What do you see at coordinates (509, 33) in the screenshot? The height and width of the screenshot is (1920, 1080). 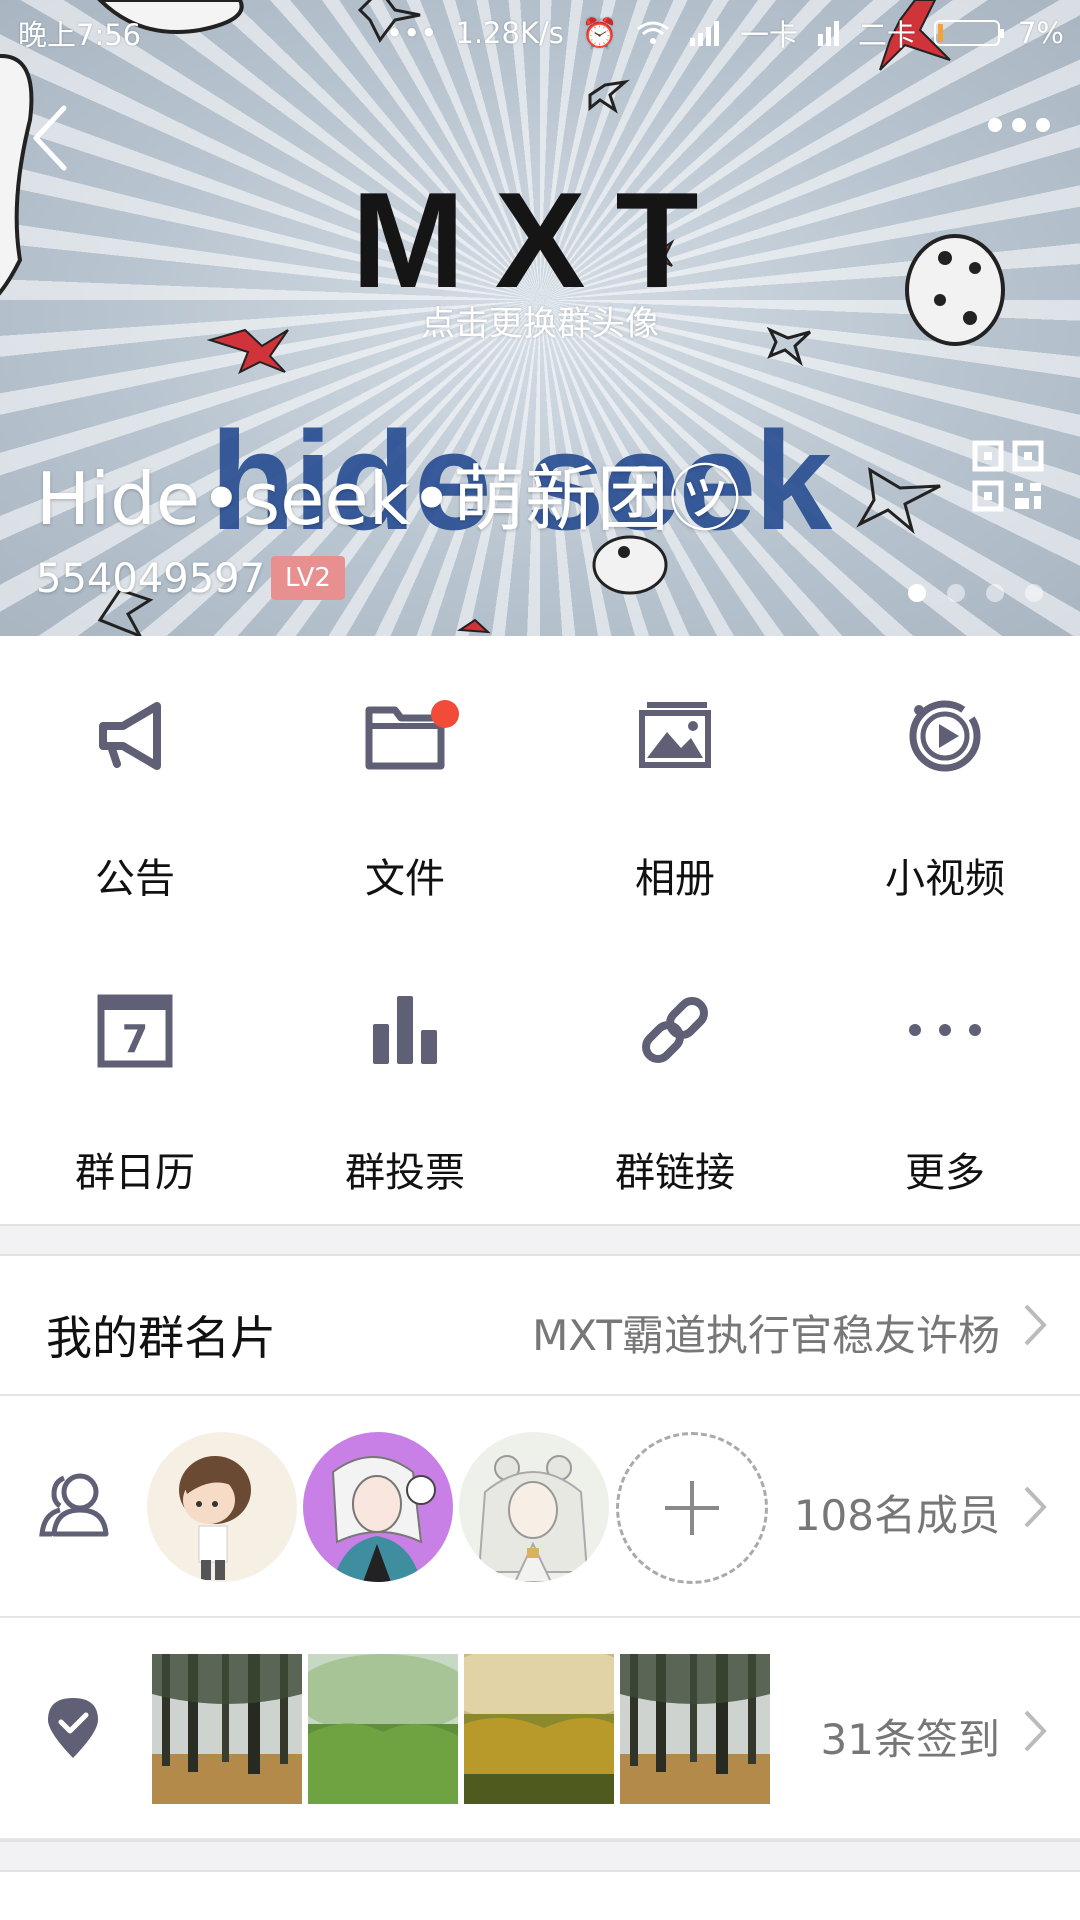 I see `network-speed: 1.28K/s` at bounding box center [509, 33].